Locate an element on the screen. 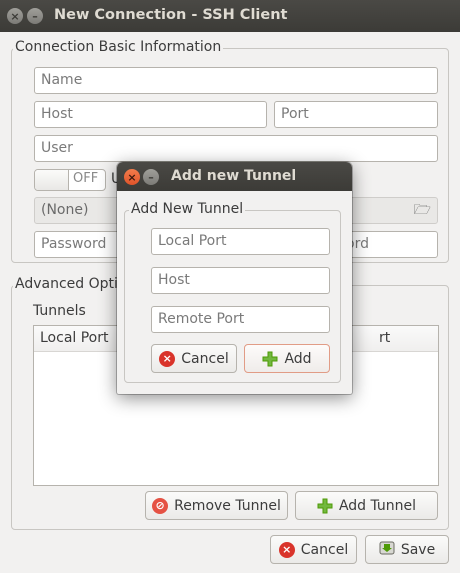 The image size is (460, 573). remove-tunnel-button: ⊘ Remove Tunnel is located at coordinates (216, 505).